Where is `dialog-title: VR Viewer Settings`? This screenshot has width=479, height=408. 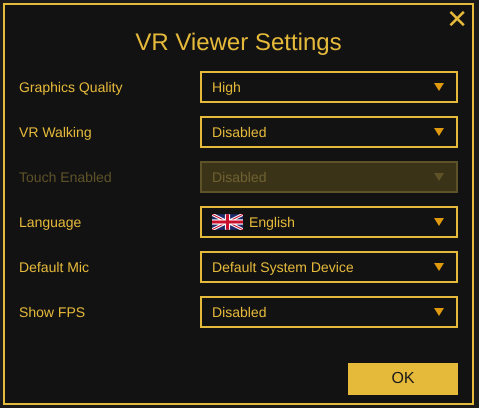
dialog-title: VR Viewer Settings is located at coordinates (238, 43).